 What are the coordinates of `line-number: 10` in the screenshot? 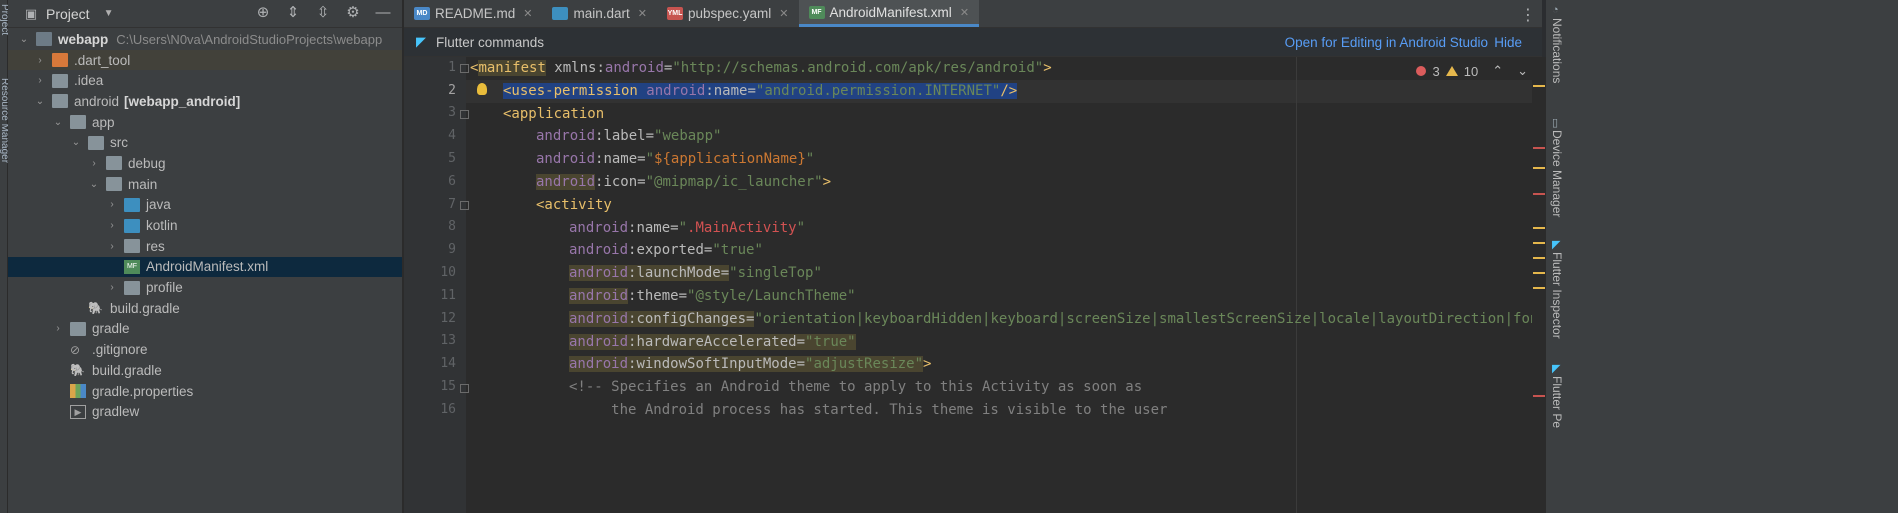 It's located at (448, 272).